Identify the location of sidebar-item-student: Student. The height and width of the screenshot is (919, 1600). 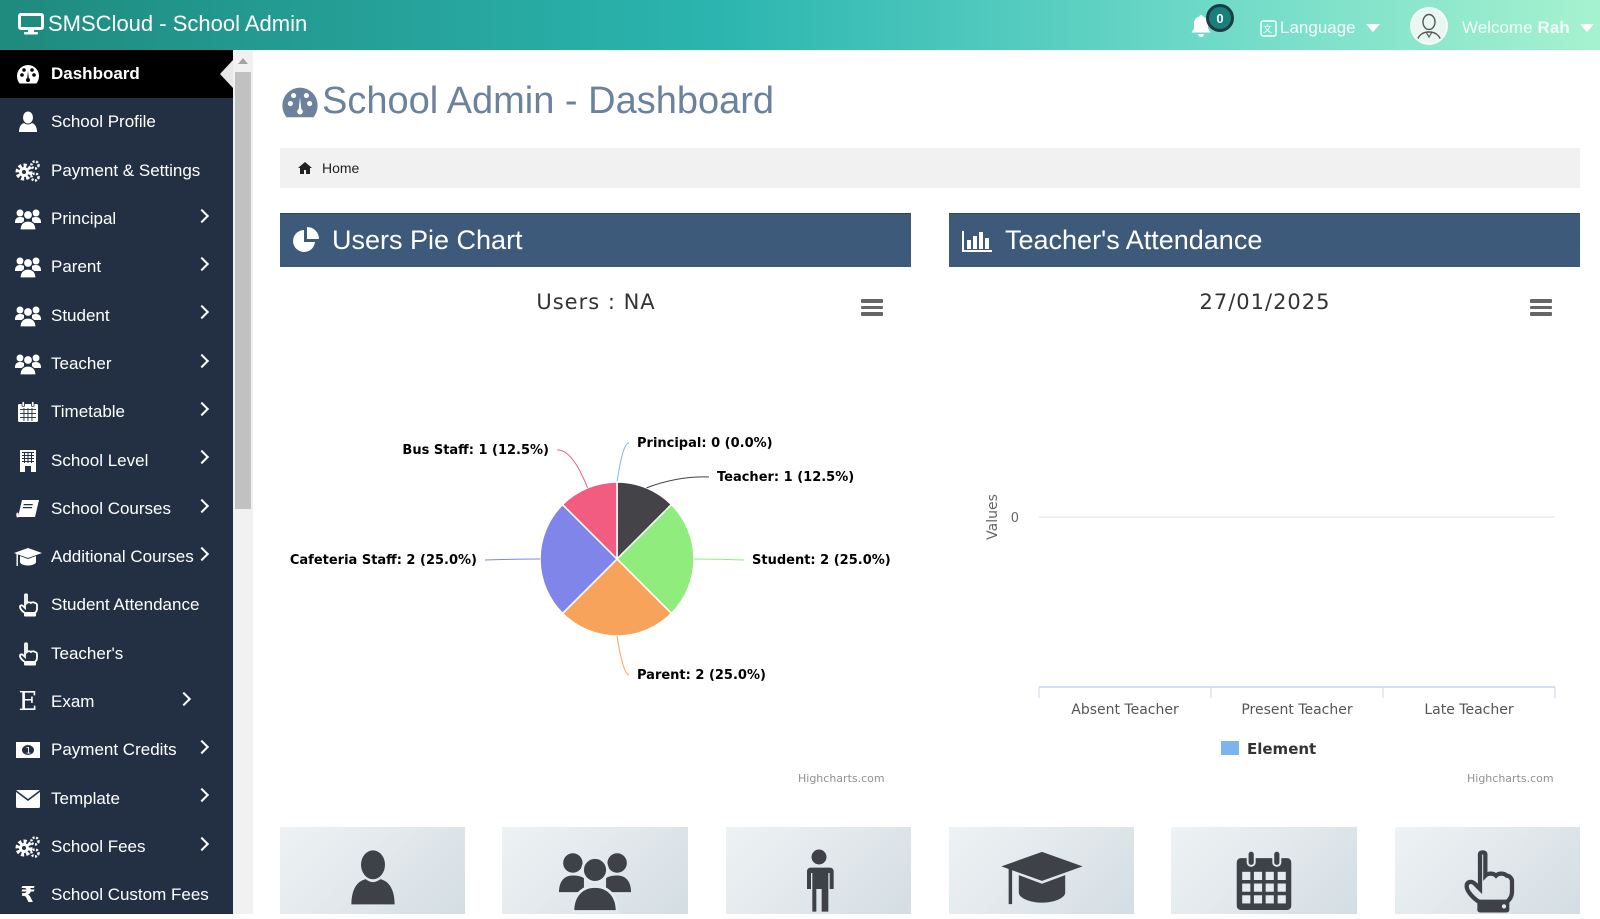
(116, 315).